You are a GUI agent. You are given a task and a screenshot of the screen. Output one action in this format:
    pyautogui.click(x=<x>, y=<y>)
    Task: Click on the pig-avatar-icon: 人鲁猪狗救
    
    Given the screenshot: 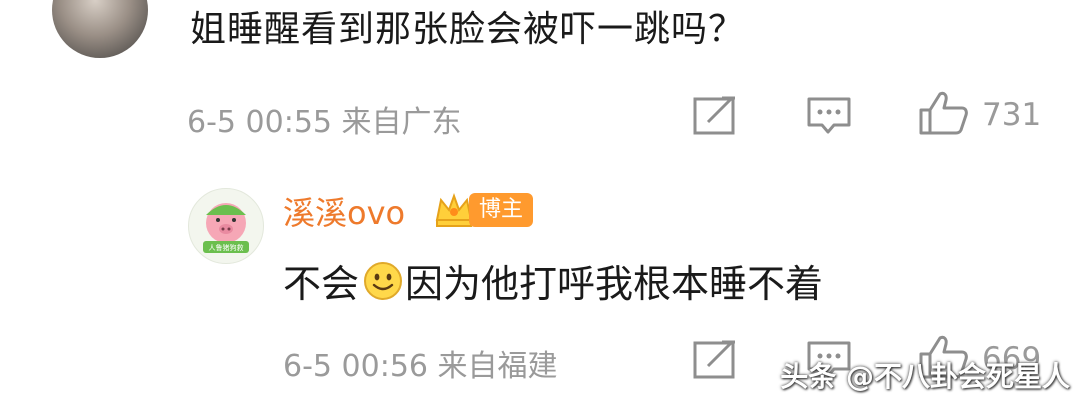 What is the action you would take?
    pyautogui.click(x=226, y=228)
    